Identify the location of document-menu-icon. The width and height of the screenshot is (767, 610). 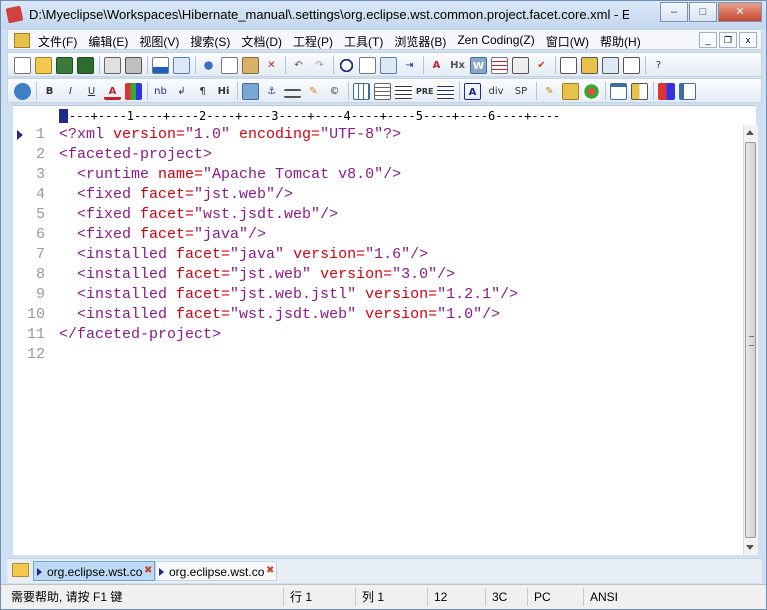
(22, 40).